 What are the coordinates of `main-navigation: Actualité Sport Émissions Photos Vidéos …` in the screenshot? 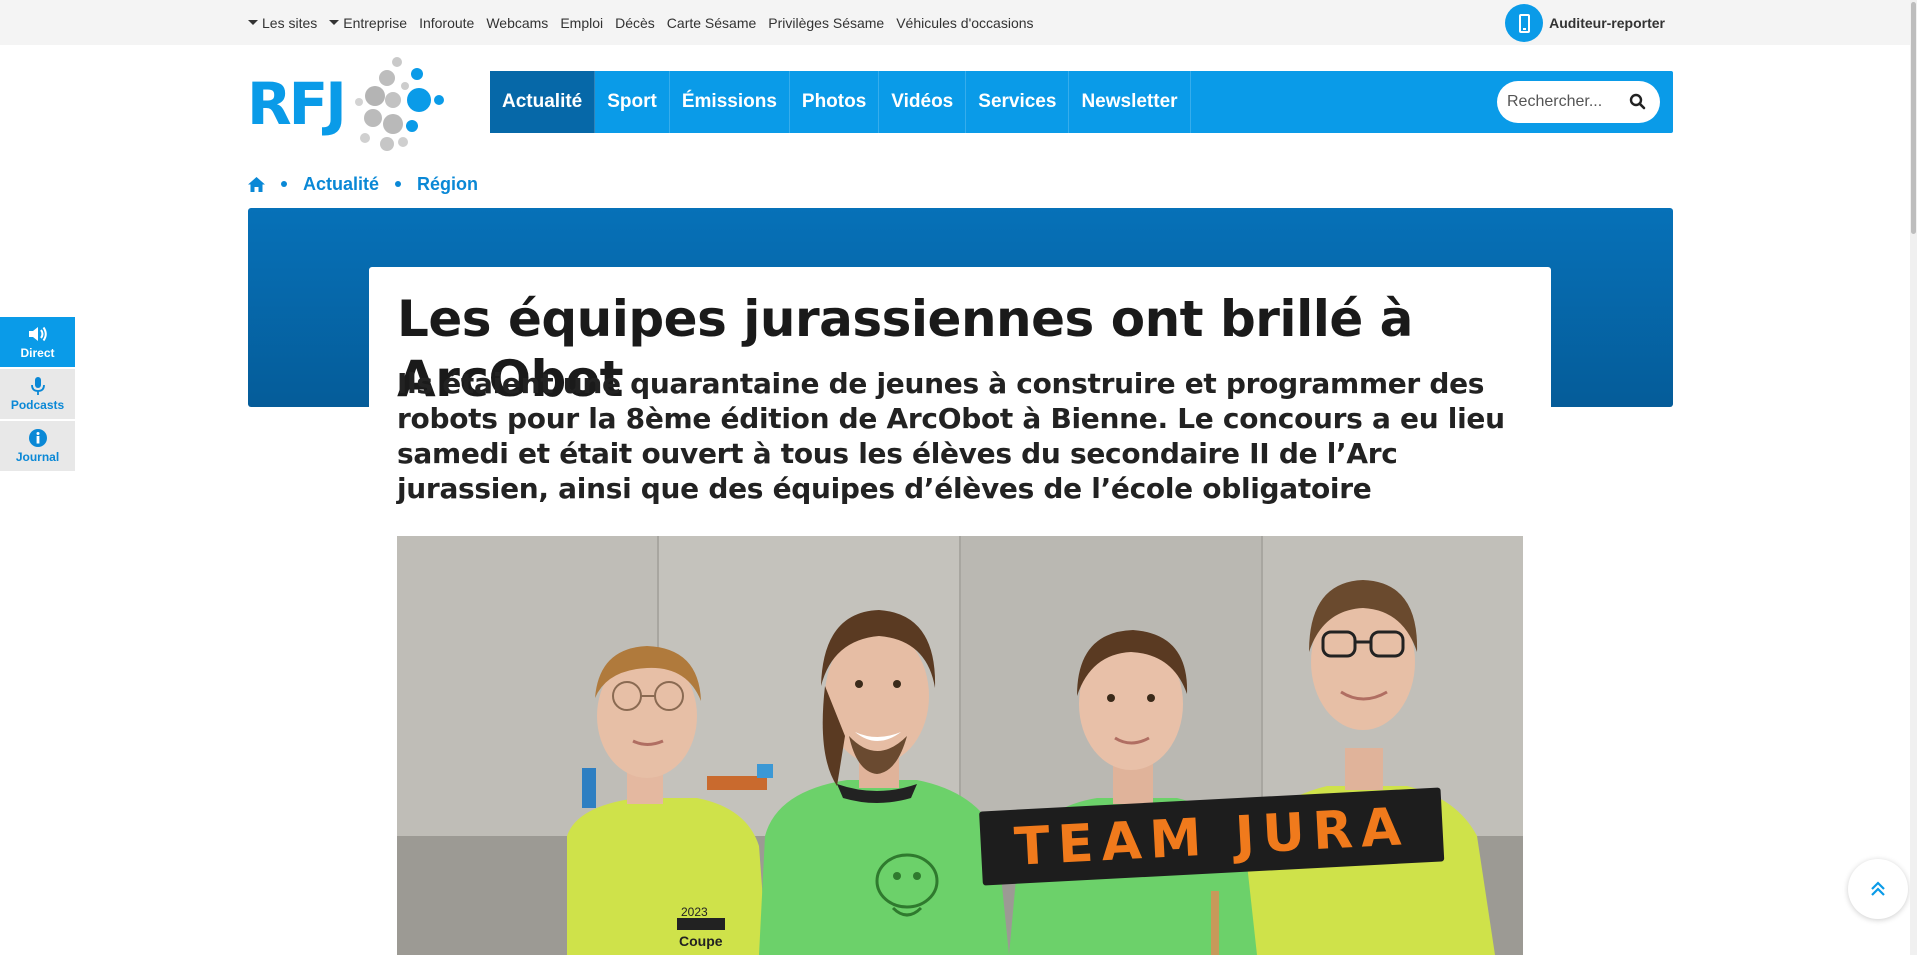 It's located at (1081, 102).